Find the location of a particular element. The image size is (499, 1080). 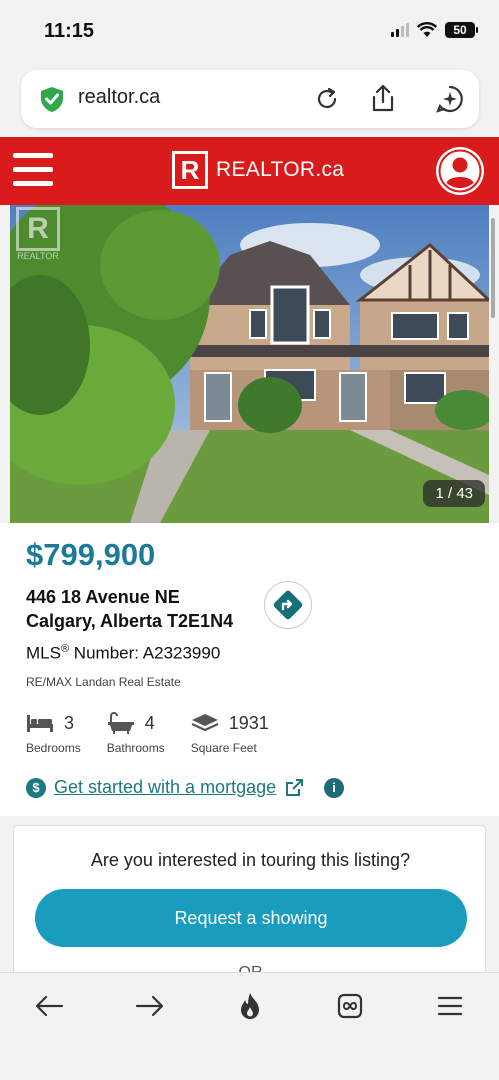

url-text: realtor.ca is located at coordinates (119, 97).